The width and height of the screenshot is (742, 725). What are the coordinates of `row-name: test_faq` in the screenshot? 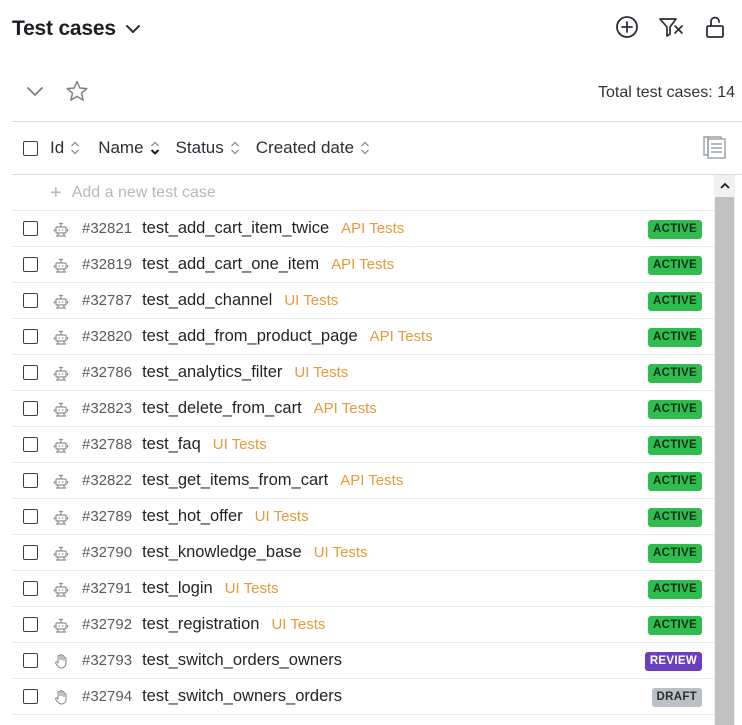 It's located at (171, 444).